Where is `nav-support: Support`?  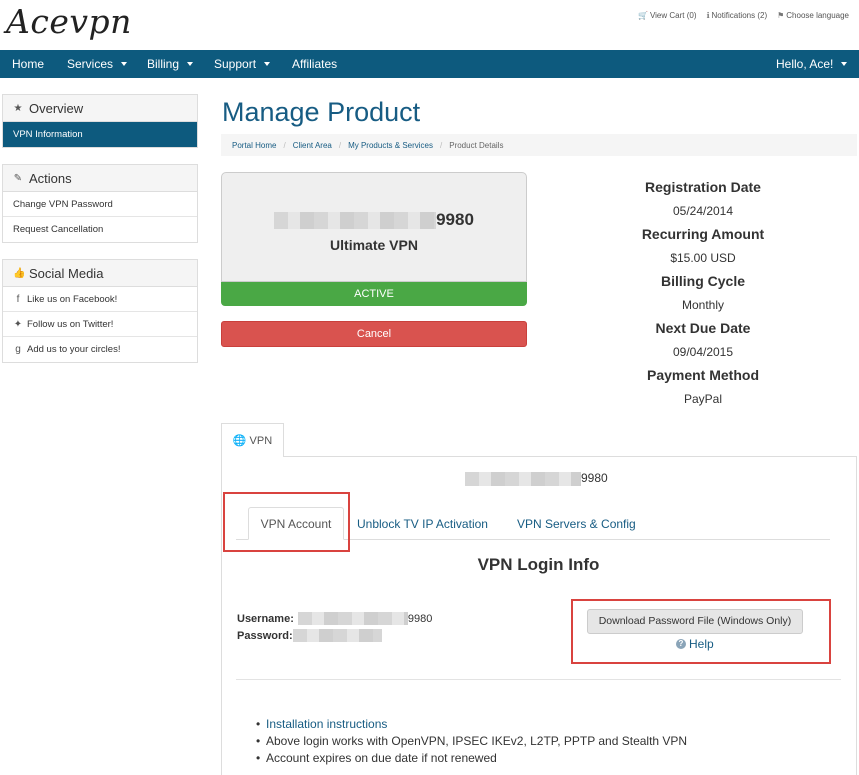 nav-support: Support is located at coordinates (242, 64).